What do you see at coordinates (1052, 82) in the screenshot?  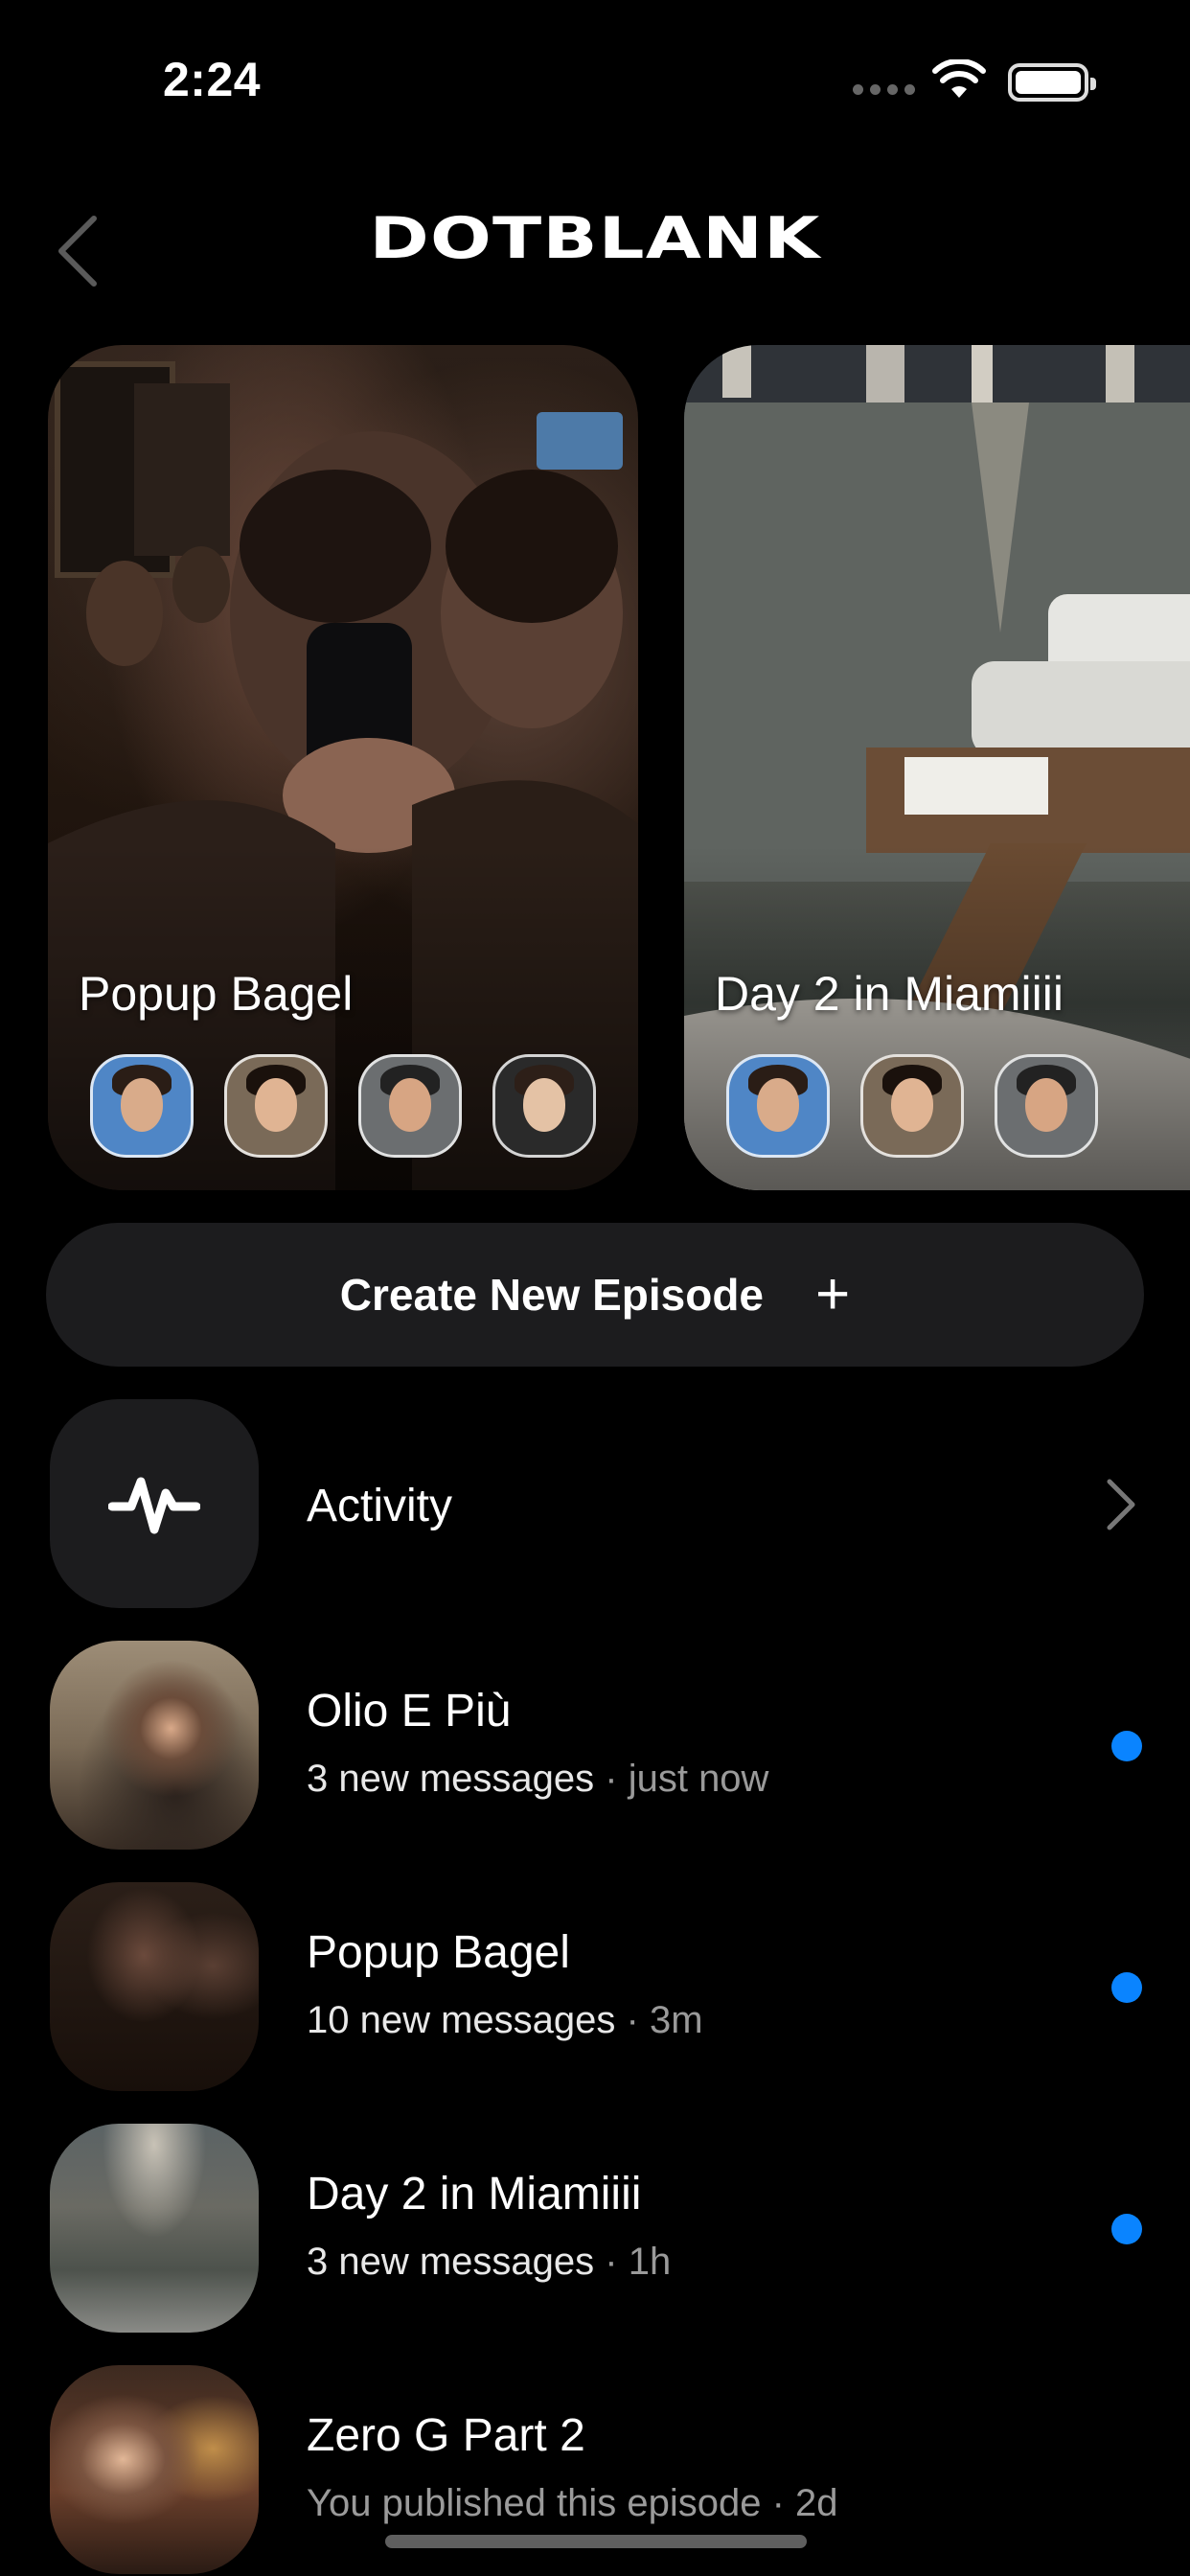 I see `battery-icon` at bounding box center [1052, 82].